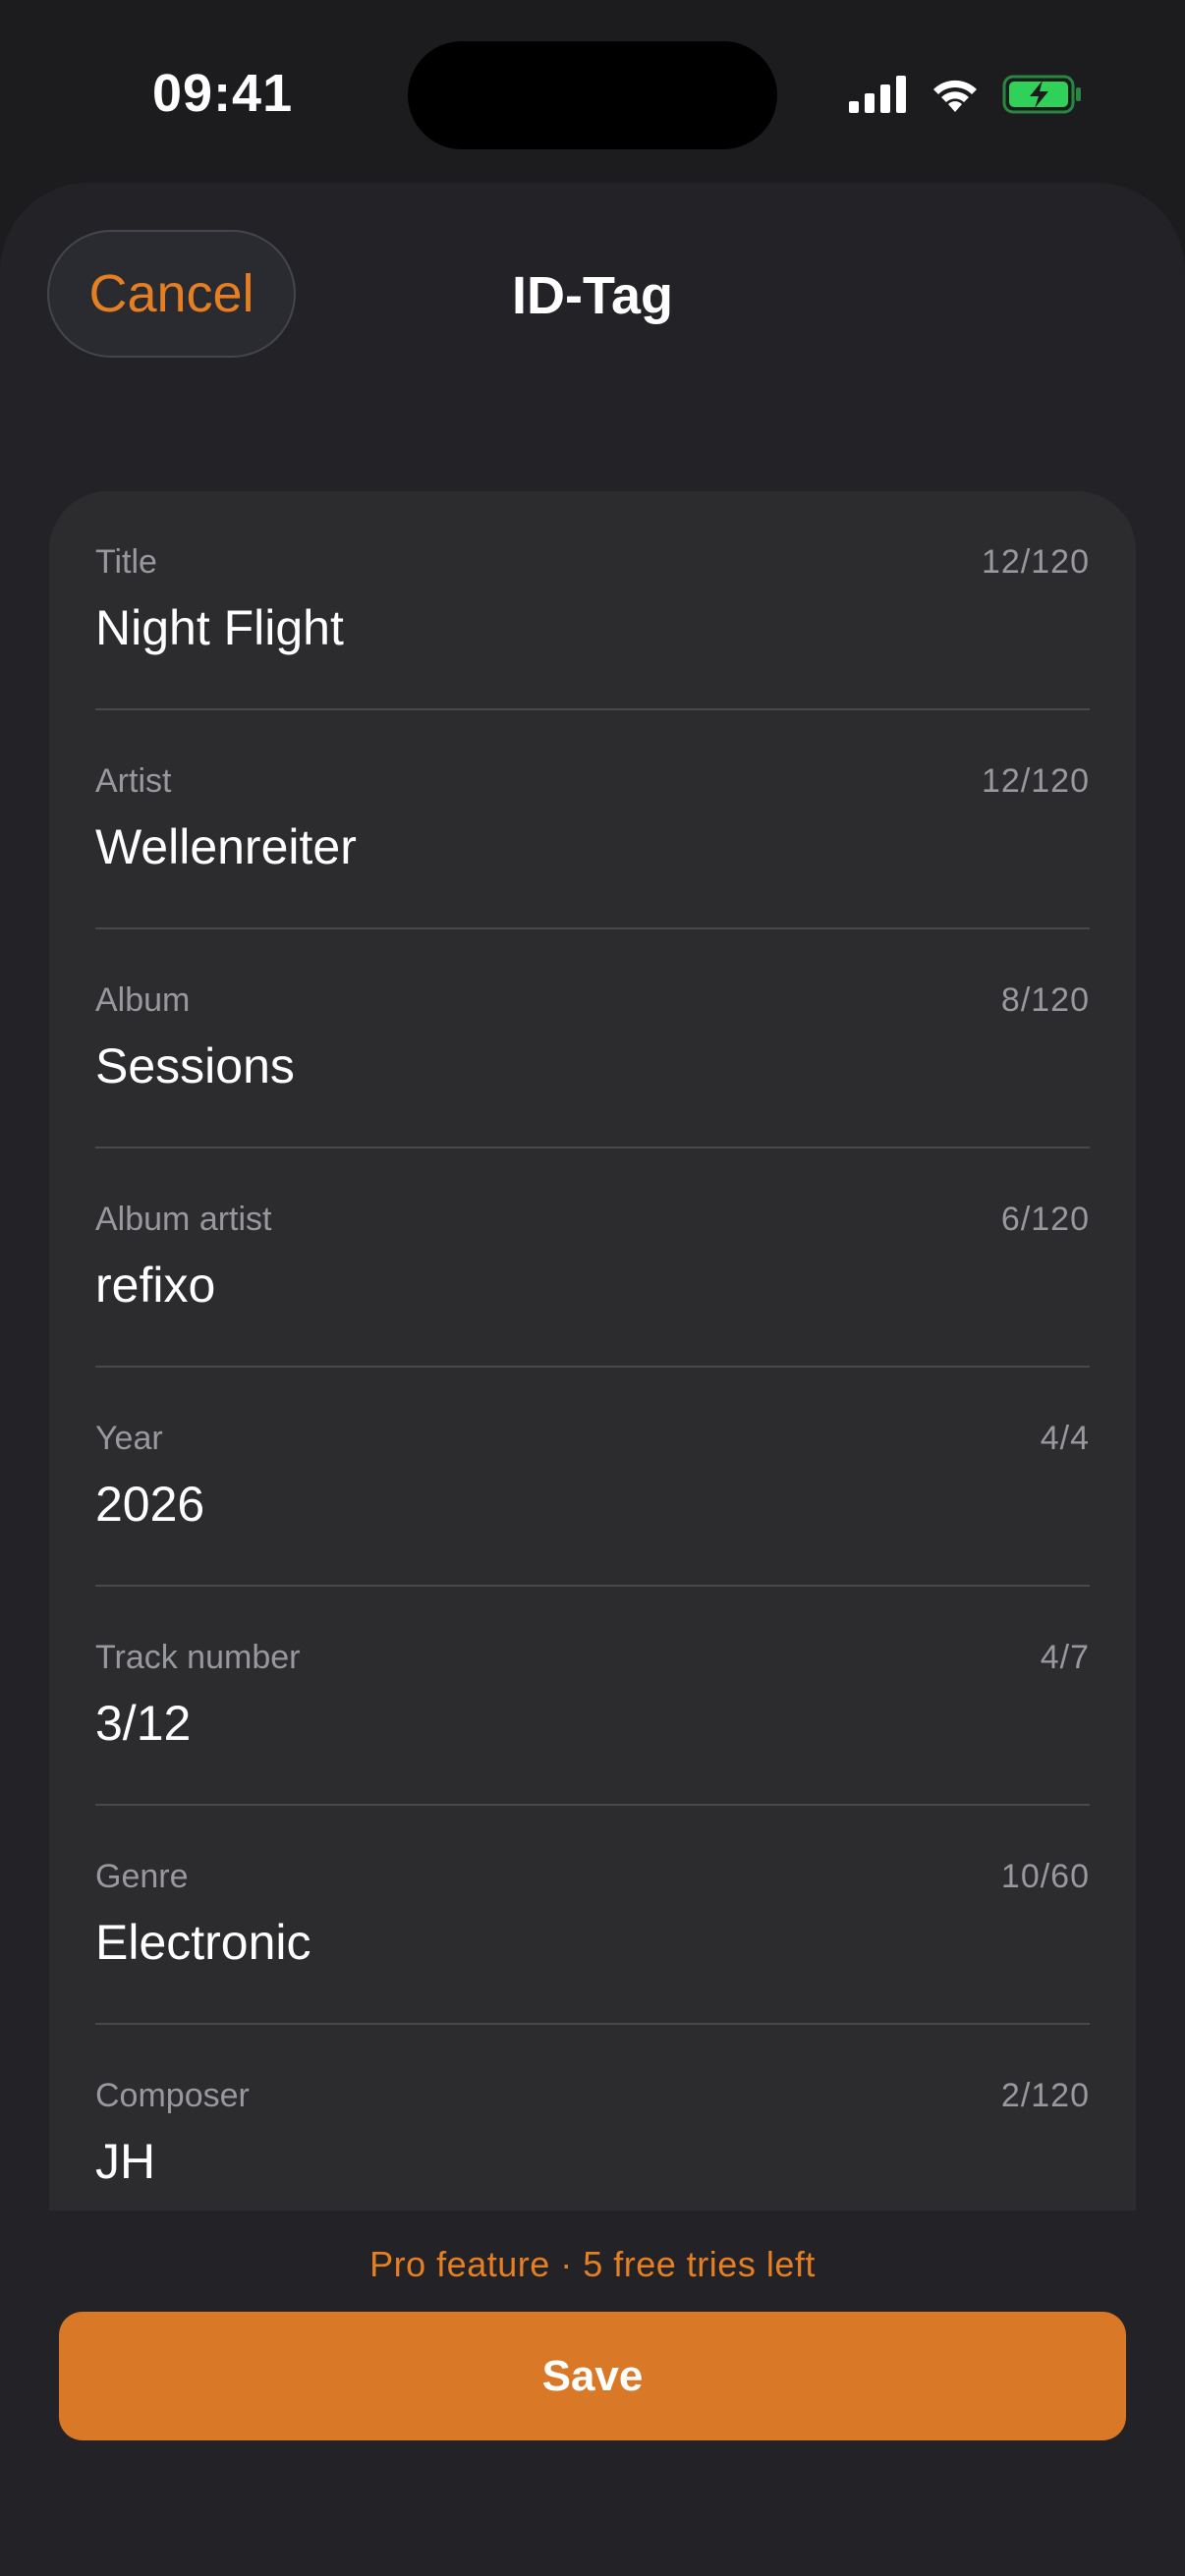  I want to click on genre-input: Electronic, so click(203, 1942).